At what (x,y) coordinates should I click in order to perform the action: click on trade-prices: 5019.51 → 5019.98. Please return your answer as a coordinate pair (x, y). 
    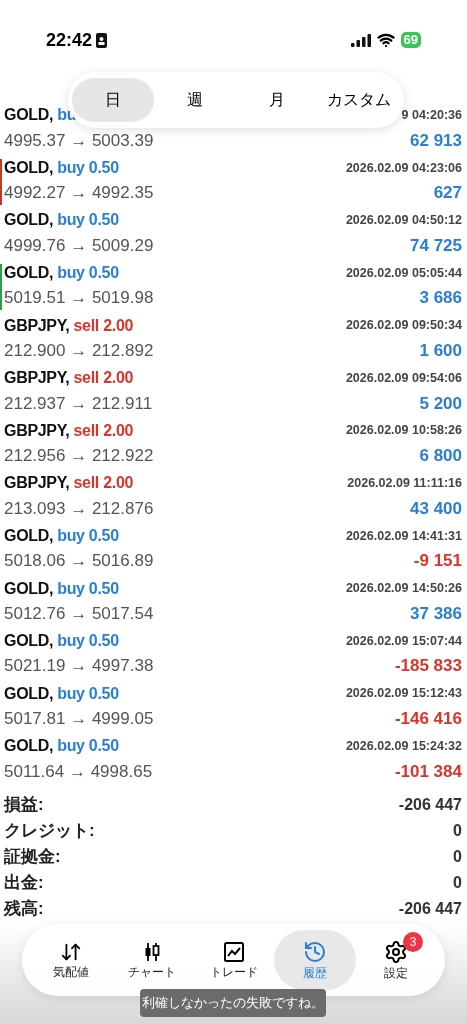
    Looking at the image, I should click on (79, 298).